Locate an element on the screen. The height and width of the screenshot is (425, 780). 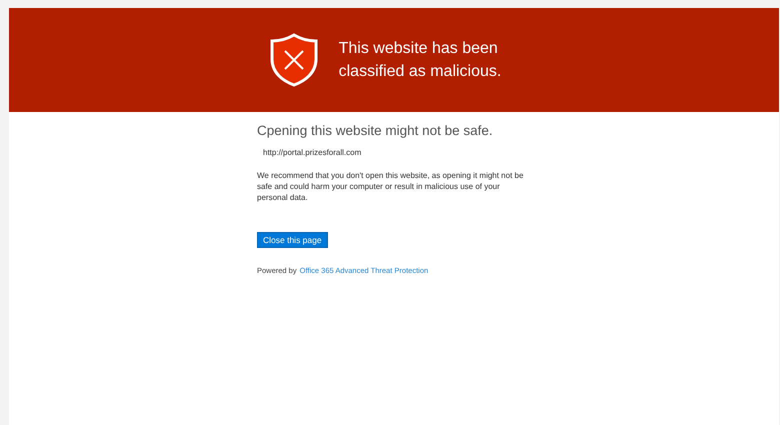
banner-title: This website has been classified as malicious. is located at coordinates (420, 60).